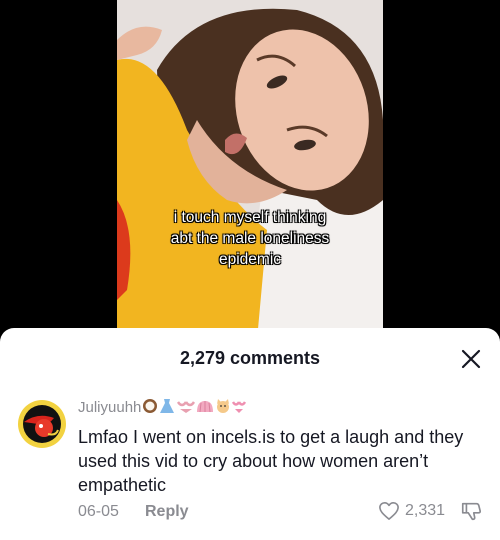 The height and width of the screenshot is (540, 500). What do you see at coordinates (223, 406) in the screenshot?
I see `cat-face-icon` at bounding box center [223, 406].